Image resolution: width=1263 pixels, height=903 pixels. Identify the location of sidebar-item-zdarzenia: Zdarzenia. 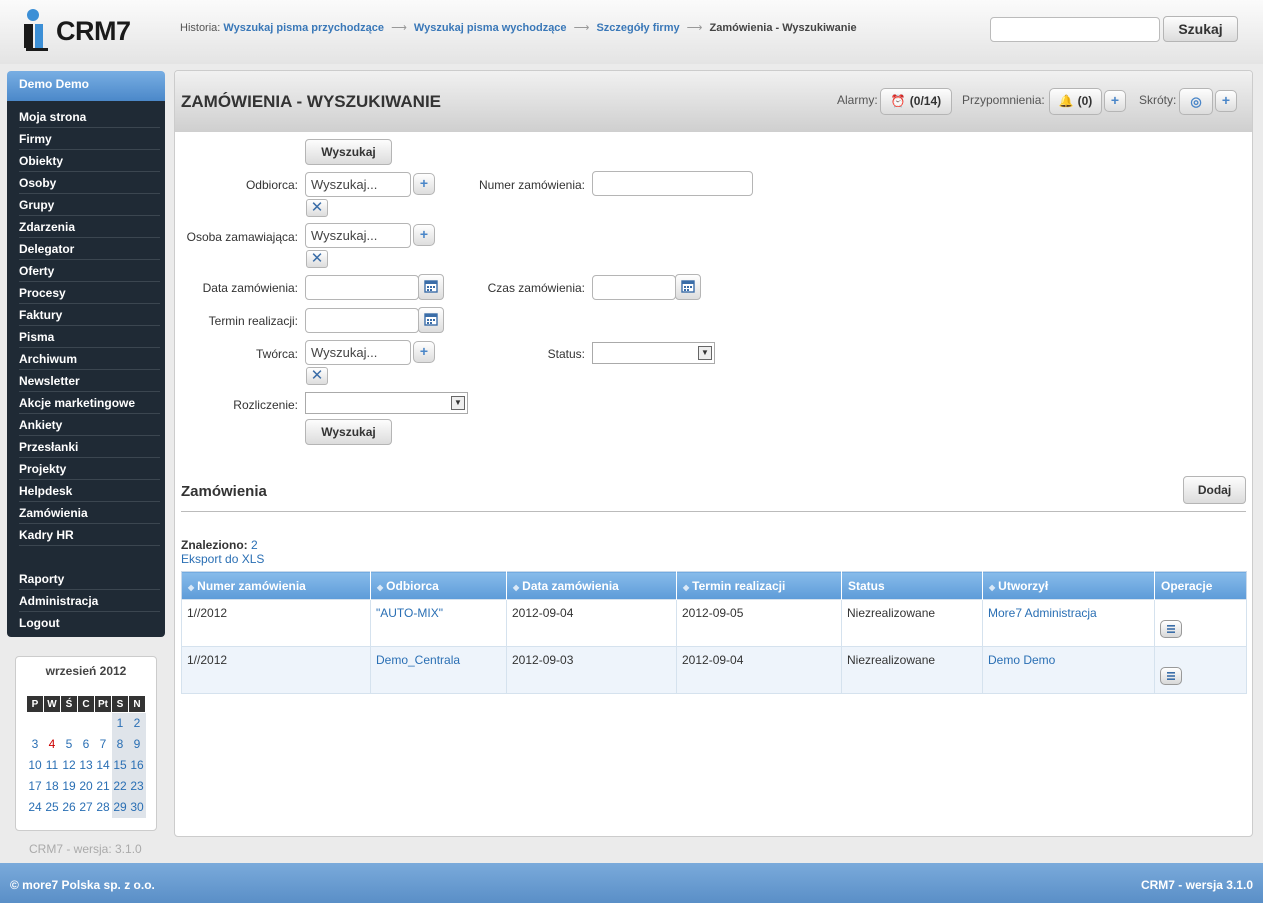
(89, 227).